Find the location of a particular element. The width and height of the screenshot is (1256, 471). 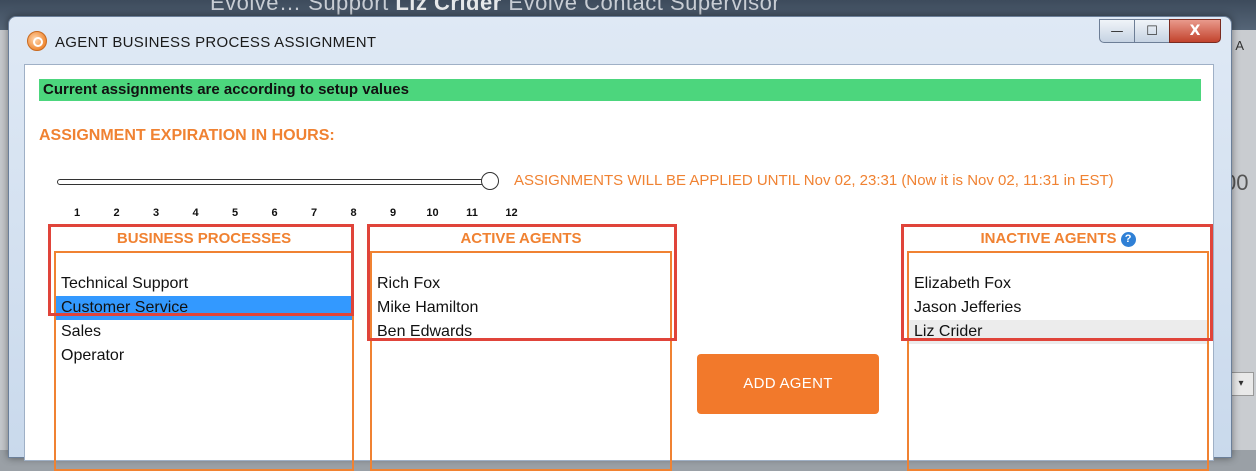

hour-tick-6: 6 is located at coordinates (274, 213).